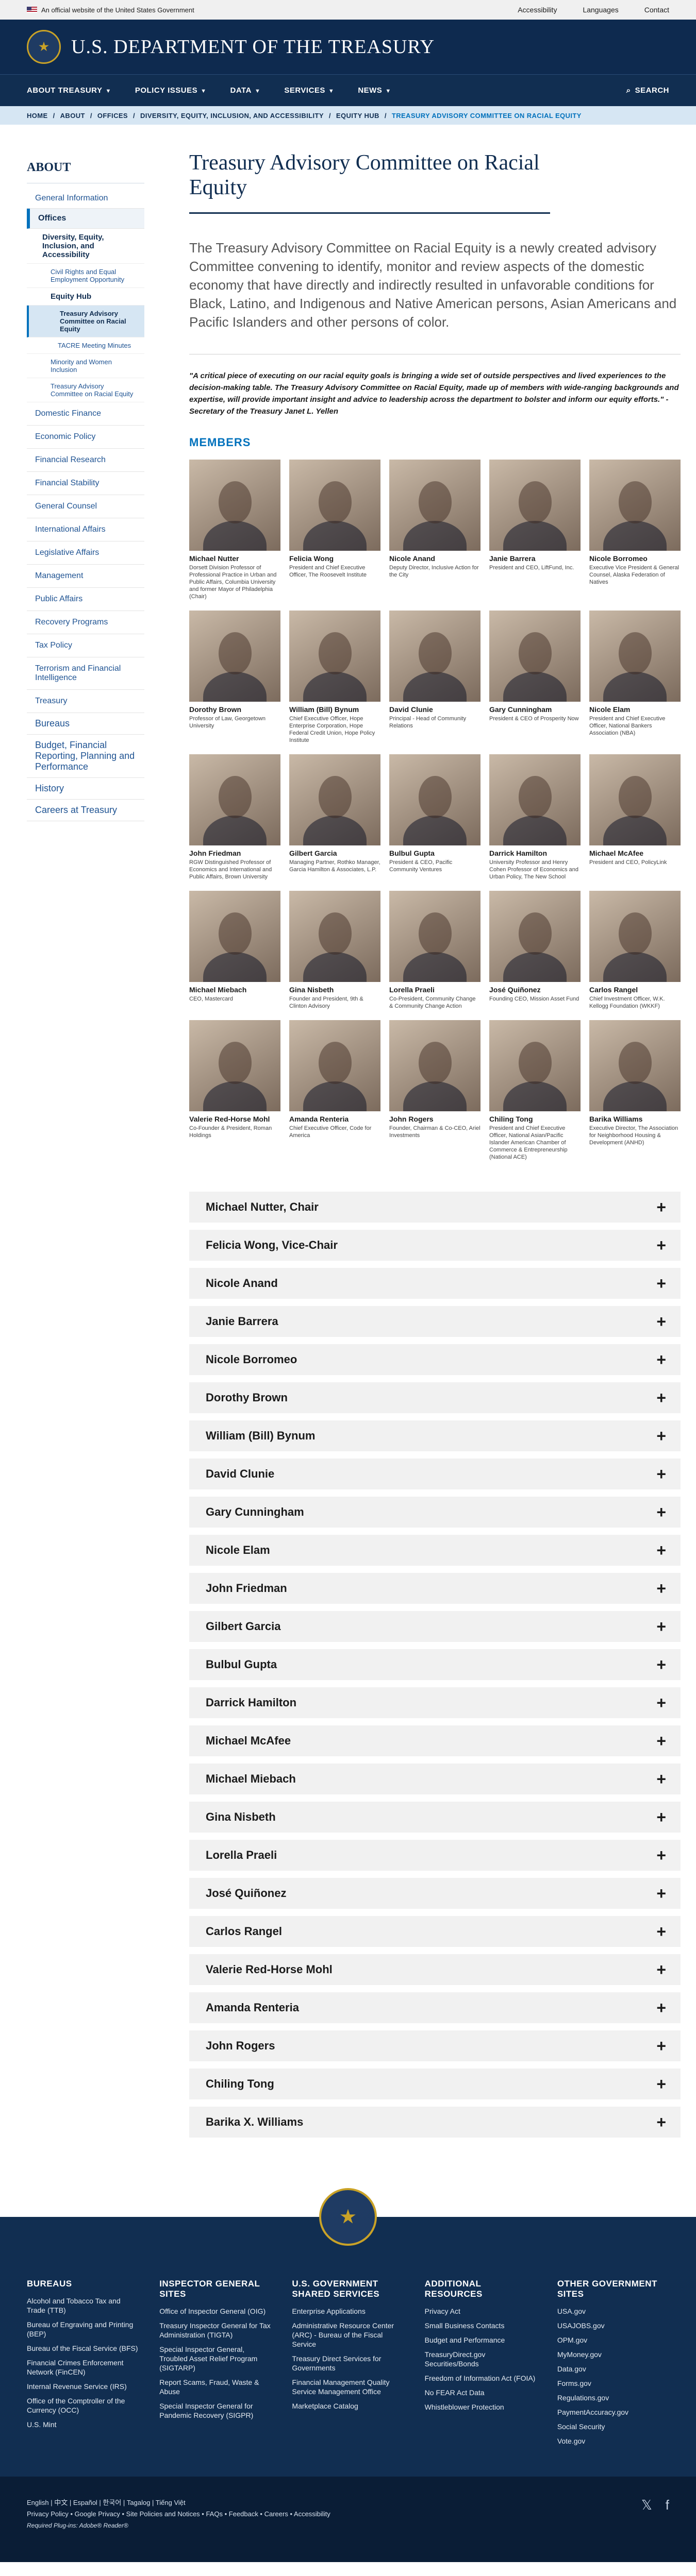 Image resolution: width=696 pixels, height=2576 pixels. I want to click on footer-link: MyMoney.gov, so click(613, 2354).